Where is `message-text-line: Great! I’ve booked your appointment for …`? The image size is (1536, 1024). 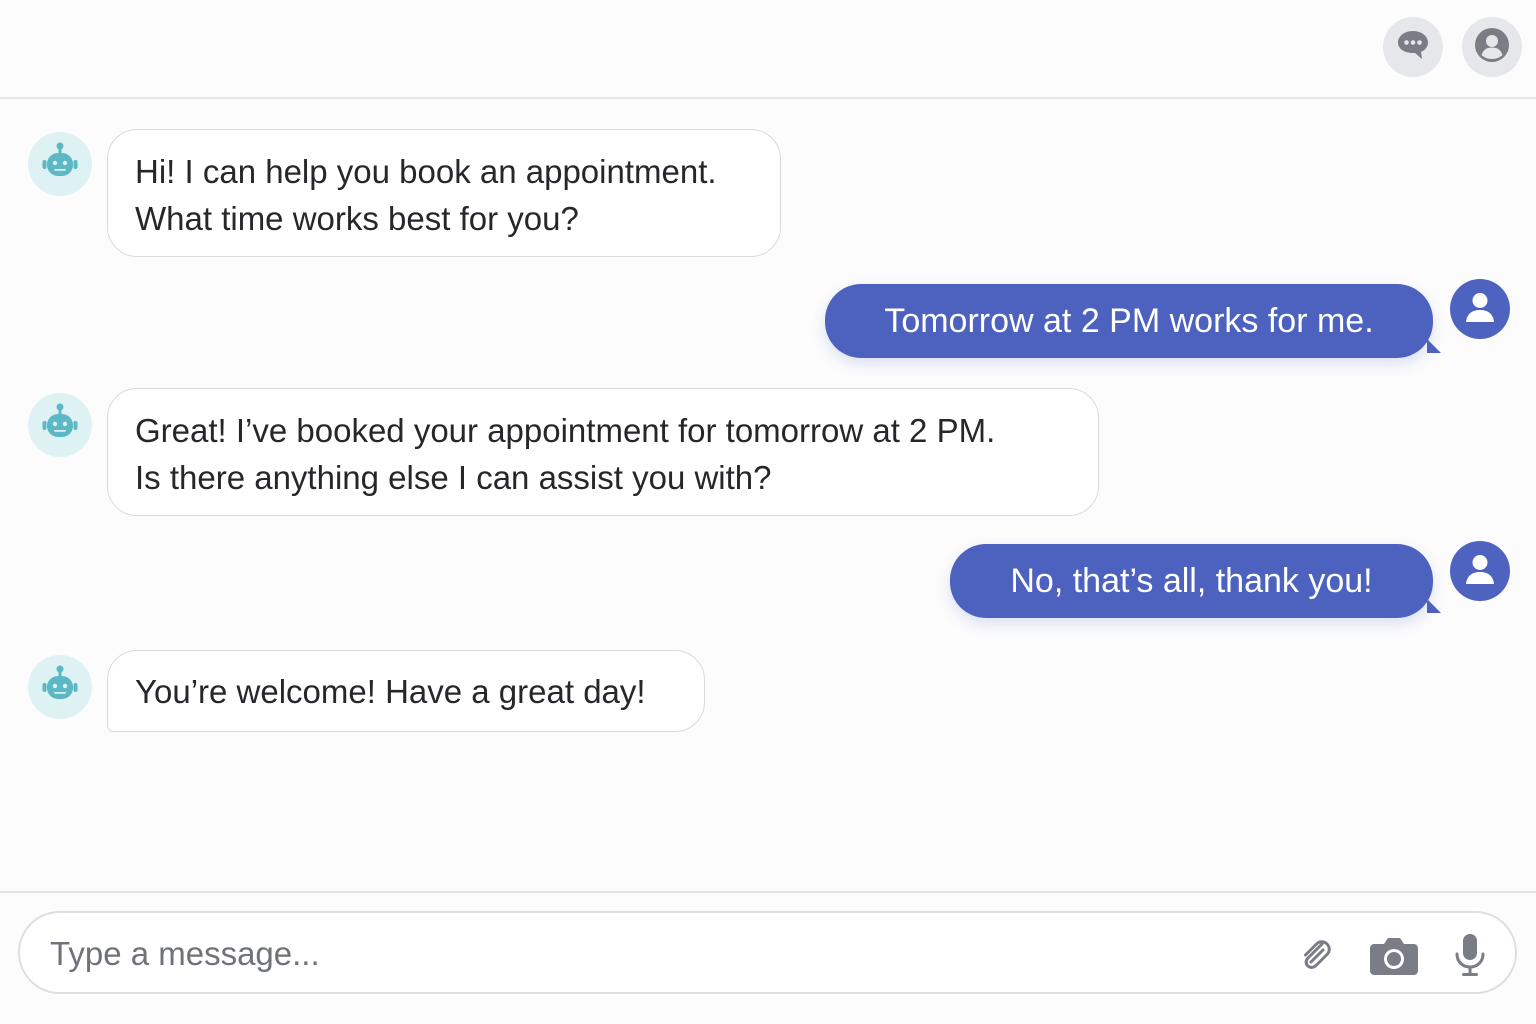
message-text-line: Great! I’ve booked your appointment for … is located at coordinates (565, 430).